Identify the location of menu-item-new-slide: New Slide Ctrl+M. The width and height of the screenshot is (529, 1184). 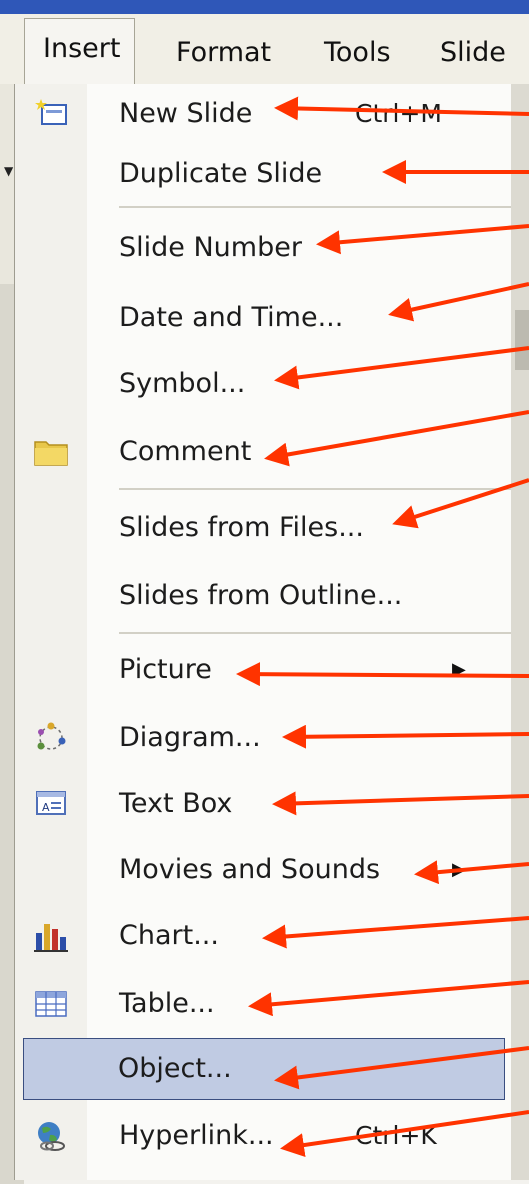
(267, 114).